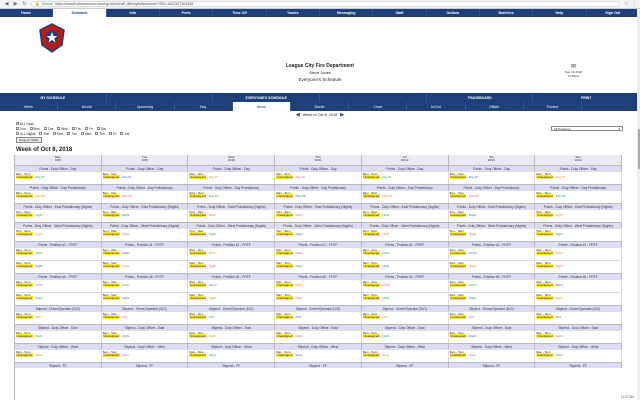 This screenshot has width=640, height=400. What do you see at coordinates (578, 197) in the screenshot?
I see `shift-cell: 8am - 5pm Unassigned - Day Pb` at bounding box center [578, 197].